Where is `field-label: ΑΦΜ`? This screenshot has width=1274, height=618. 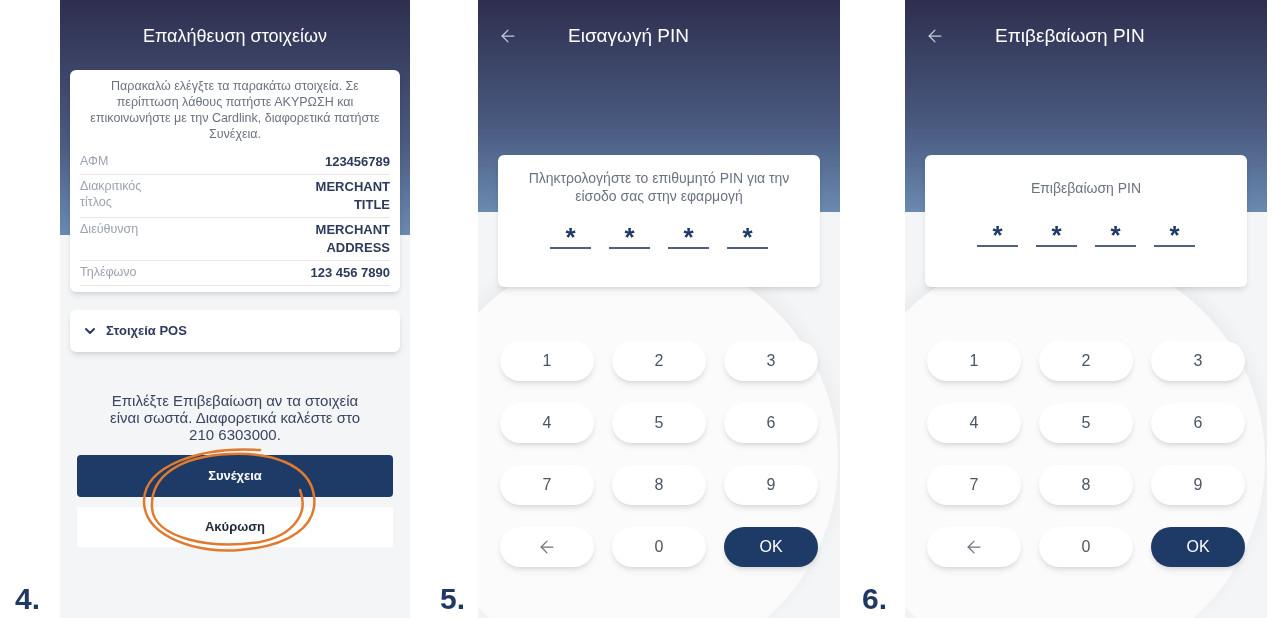 field-label: ΑΦΜ is located at coordinates (95, 161).